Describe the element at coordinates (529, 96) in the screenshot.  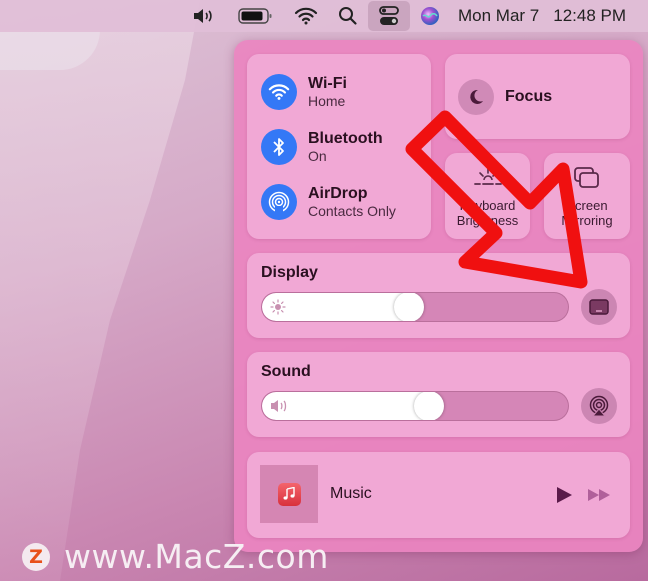
I see `focus-label: Focus` at that location.